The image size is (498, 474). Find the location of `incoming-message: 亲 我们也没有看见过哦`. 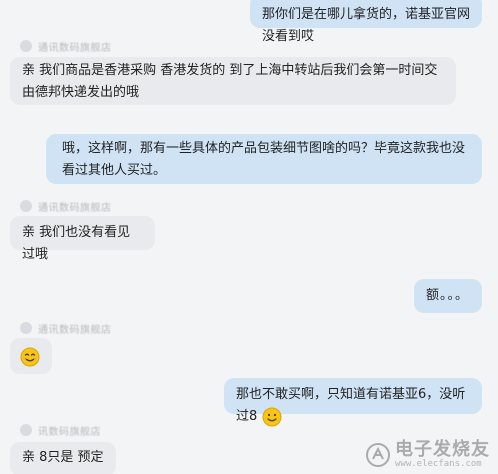

incoming-message: 亲 我们也没有看见过哦 is located at coordinates (82, 239).